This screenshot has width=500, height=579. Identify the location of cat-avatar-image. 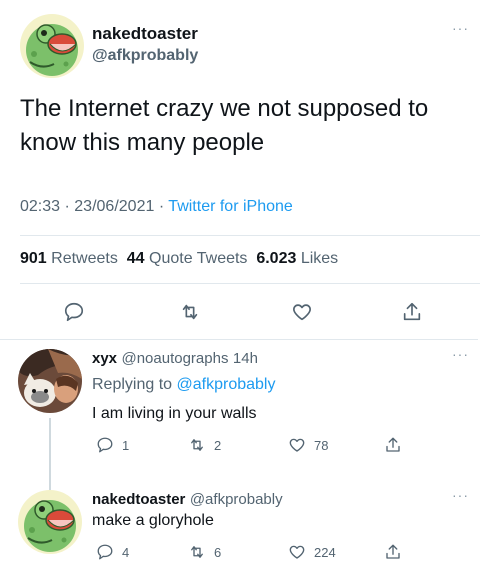
(50, 381).